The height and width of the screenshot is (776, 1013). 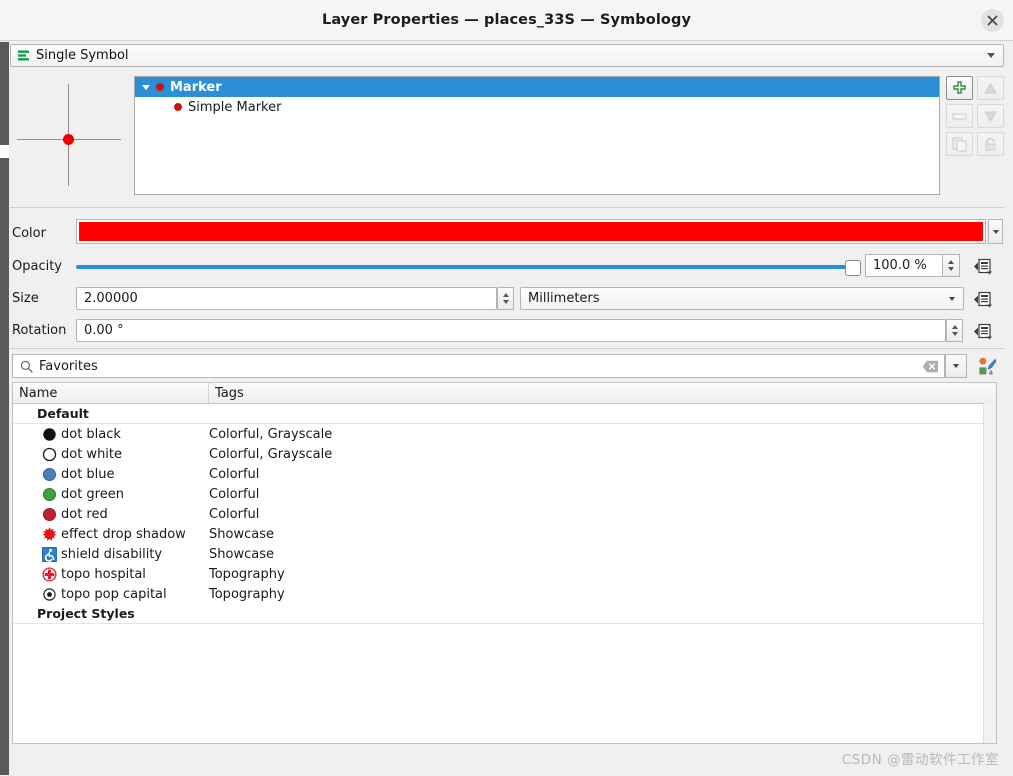 What do you see at coordinates (987, 366) in the screenshot?
I see `style-manager-icon: a` at bounding box center [987, 366].